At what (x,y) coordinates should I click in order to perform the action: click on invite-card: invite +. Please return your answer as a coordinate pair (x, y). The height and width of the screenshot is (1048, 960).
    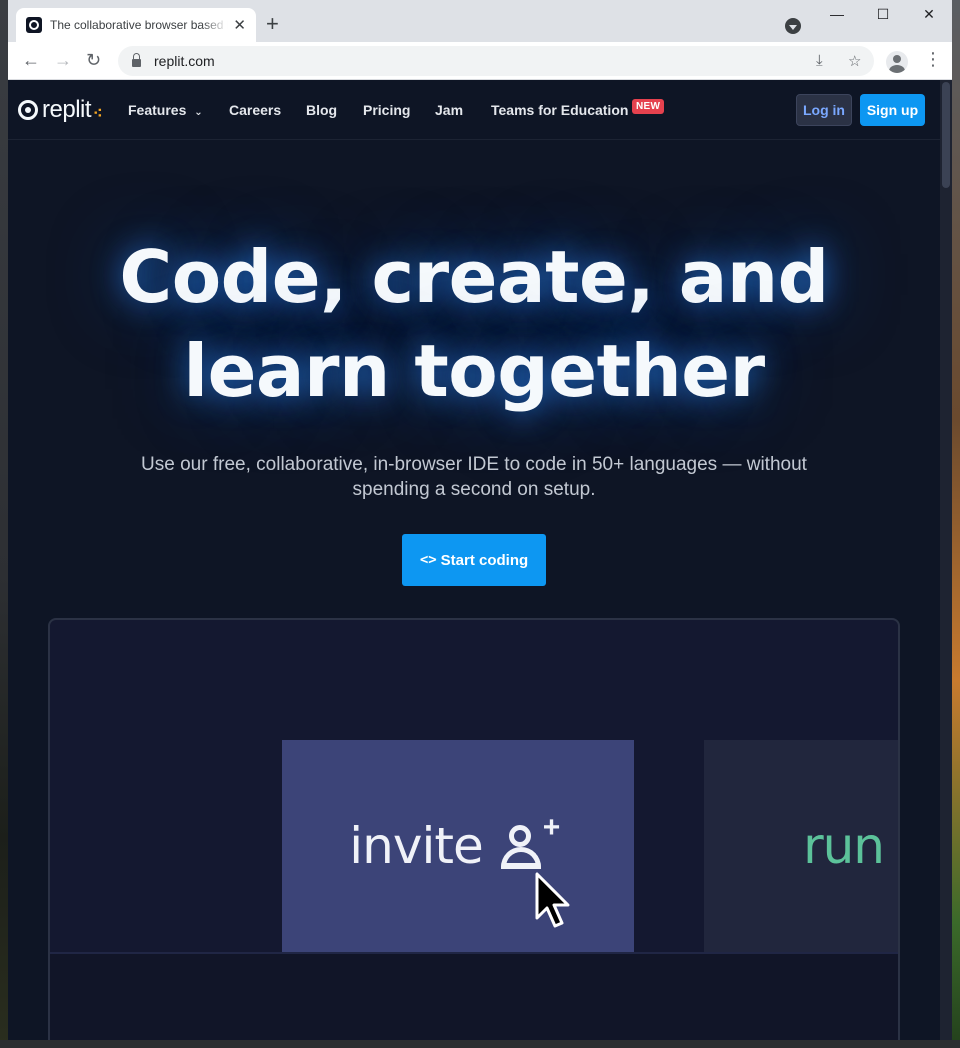
    Looking at the image, I should click on (458, 846).